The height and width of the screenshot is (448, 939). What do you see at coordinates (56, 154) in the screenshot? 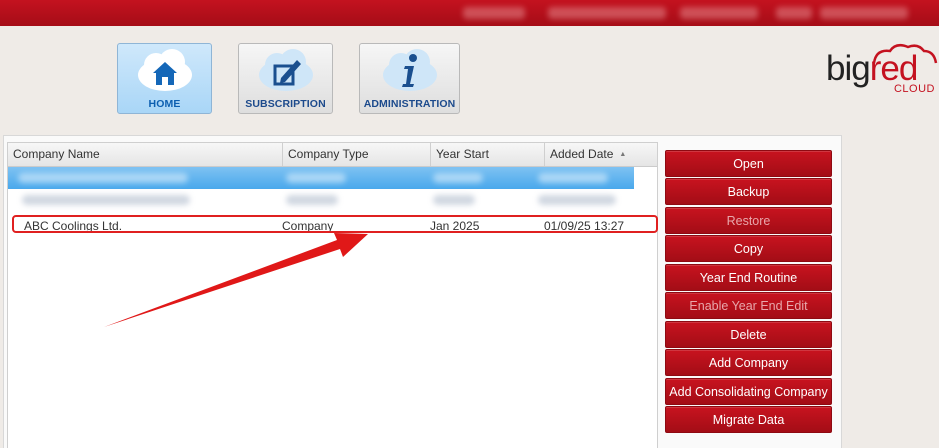
I see `column-header-label: Company Name` at bounding box center [56, 154].